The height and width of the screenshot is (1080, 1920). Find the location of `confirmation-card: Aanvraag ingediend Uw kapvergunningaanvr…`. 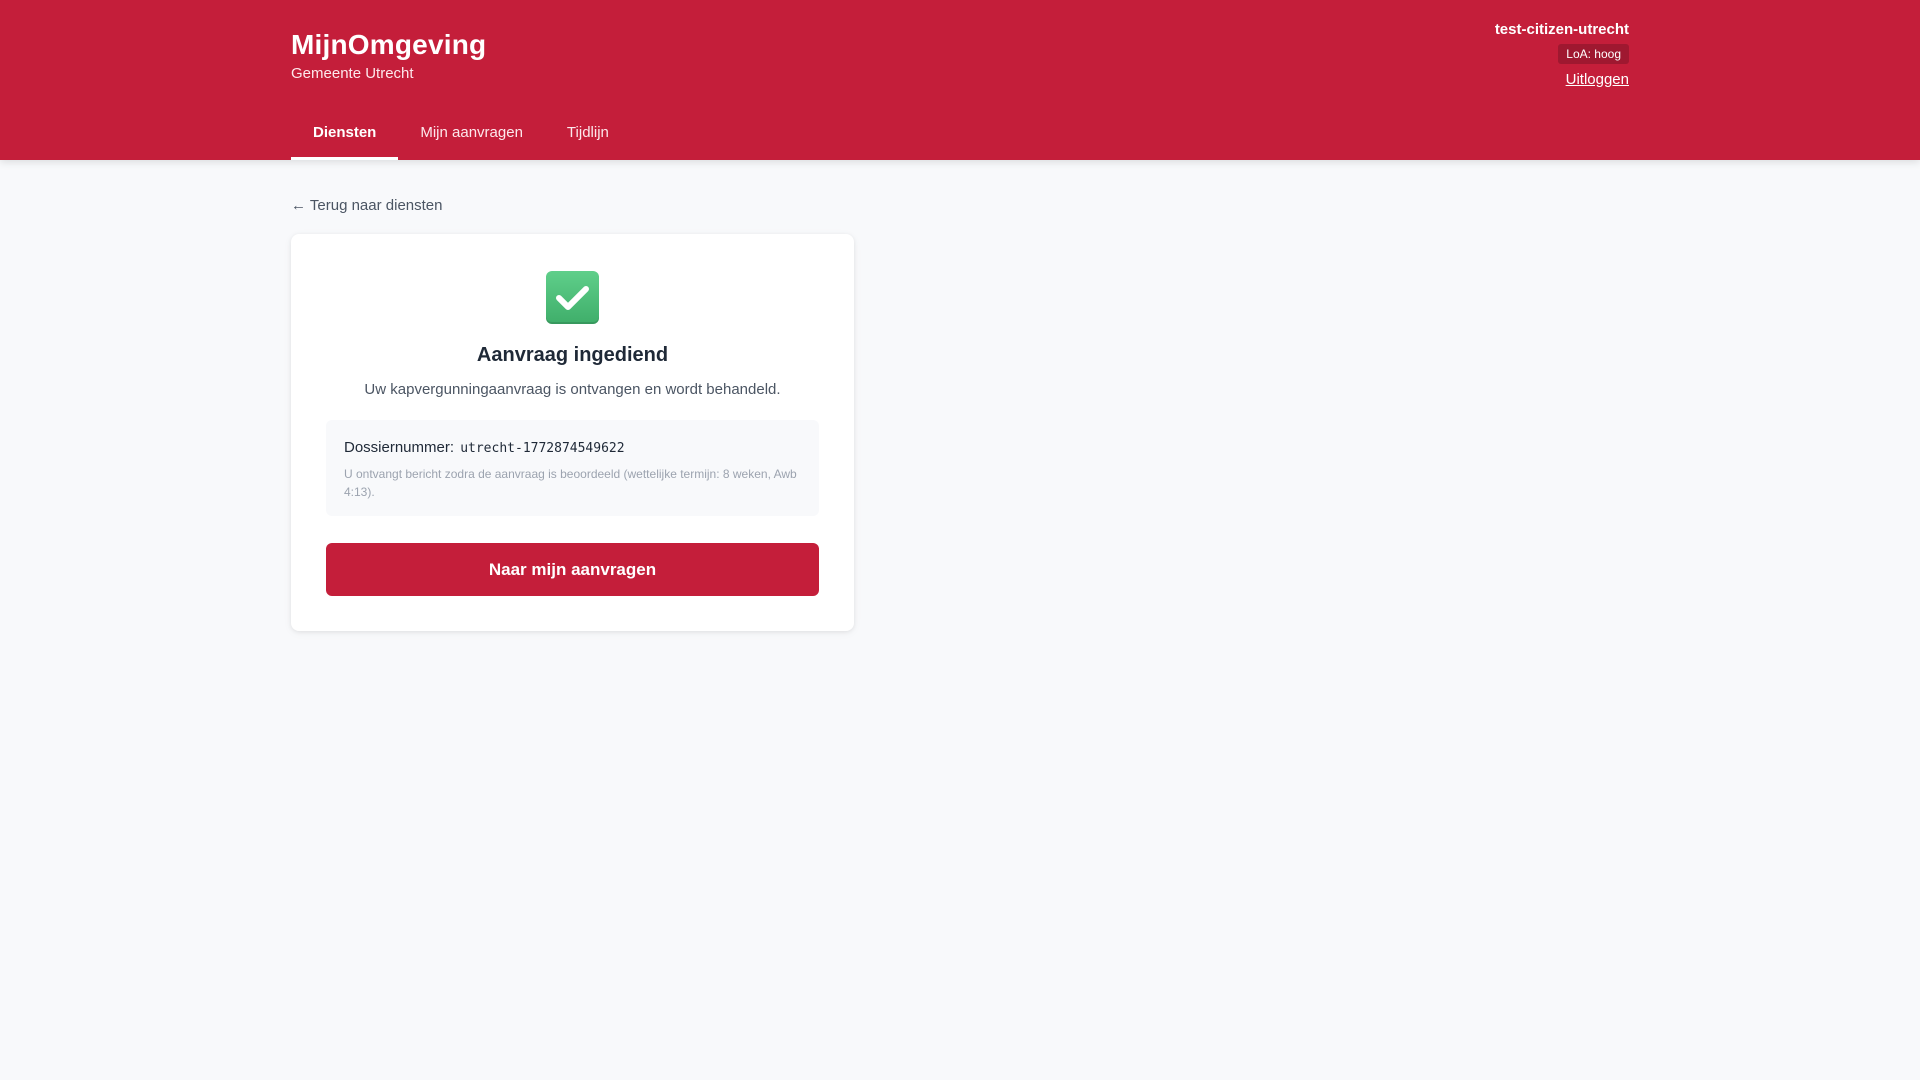

confirmation-card: Aanvraag ingediend Uw kapvergunningaanvr… is located at coordinates (572, 432).